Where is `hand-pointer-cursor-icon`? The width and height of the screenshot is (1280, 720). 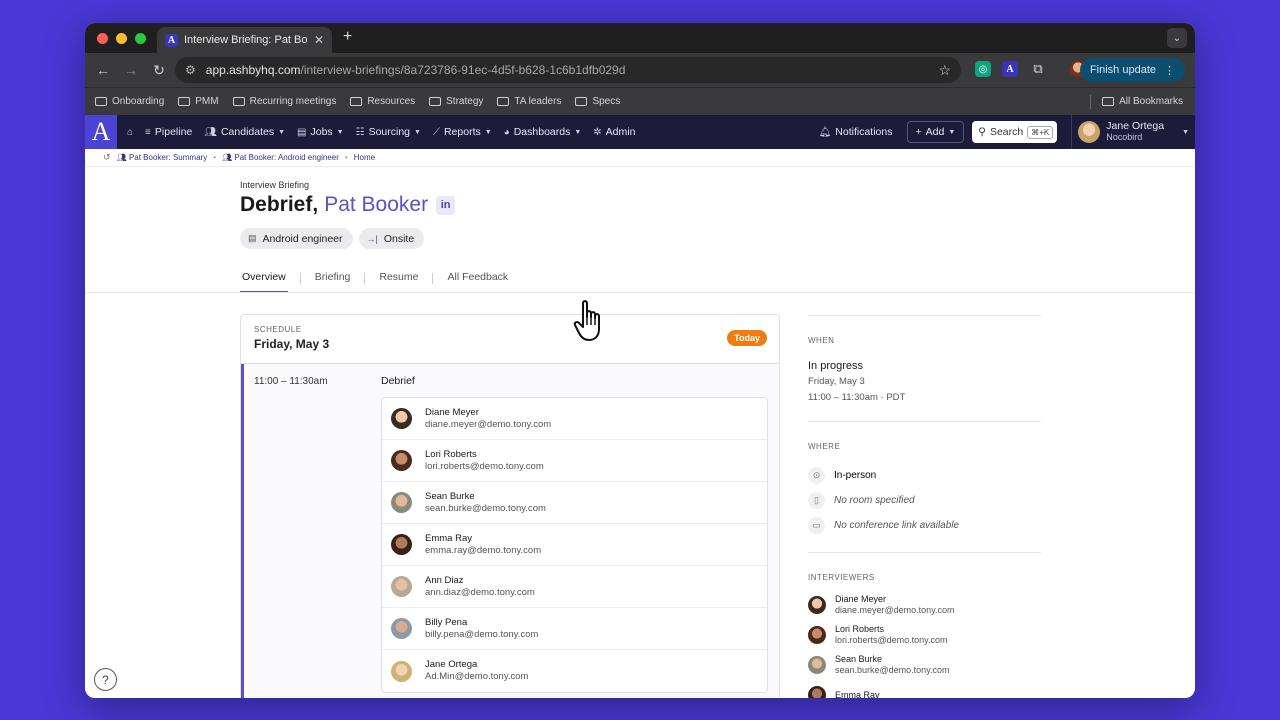 hand-pointer-cursor-icon is located at coordinates (586, 320).